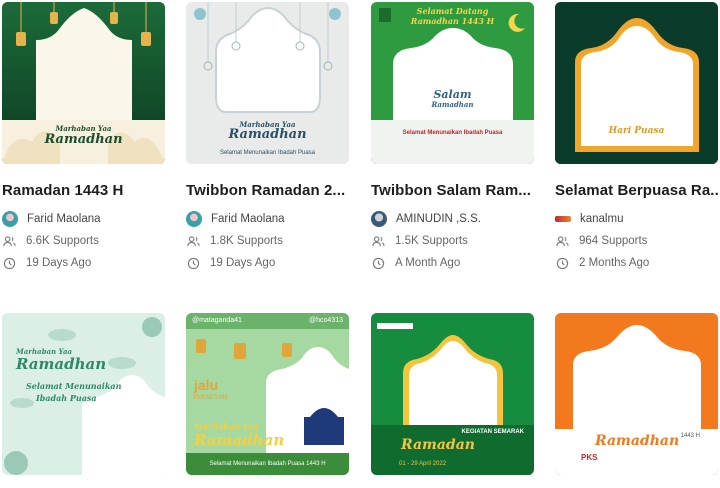 The image size is (720, 488). Describe the element at coordinates (83, 190) in the screenshot. I see `campaign-title: Ramadan 1443 H` at that location.